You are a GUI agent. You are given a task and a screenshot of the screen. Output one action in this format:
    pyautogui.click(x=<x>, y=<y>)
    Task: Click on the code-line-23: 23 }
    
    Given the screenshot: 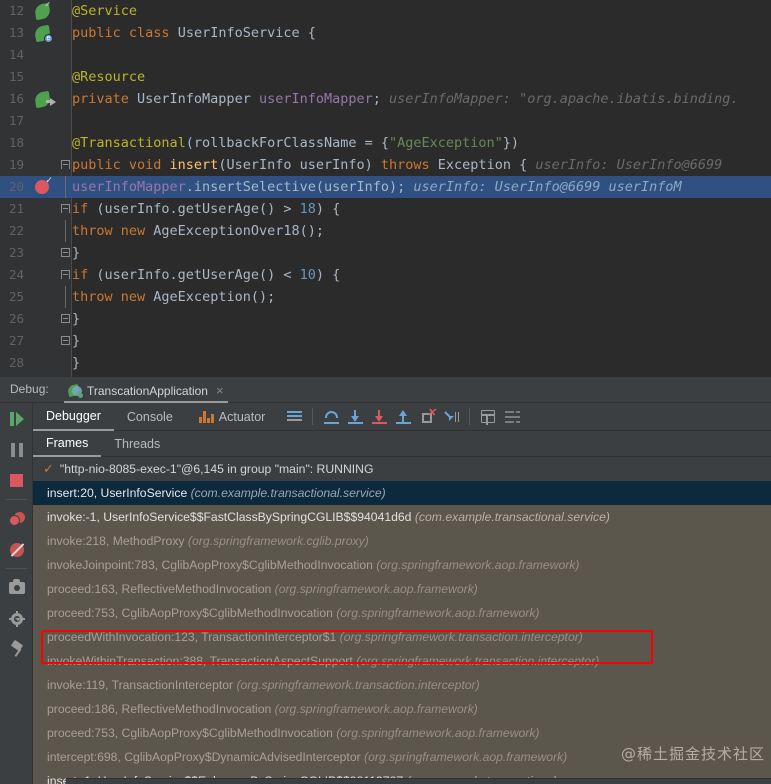 What is the action you would take?
    pyautogui.click(x=385, y=253)
    